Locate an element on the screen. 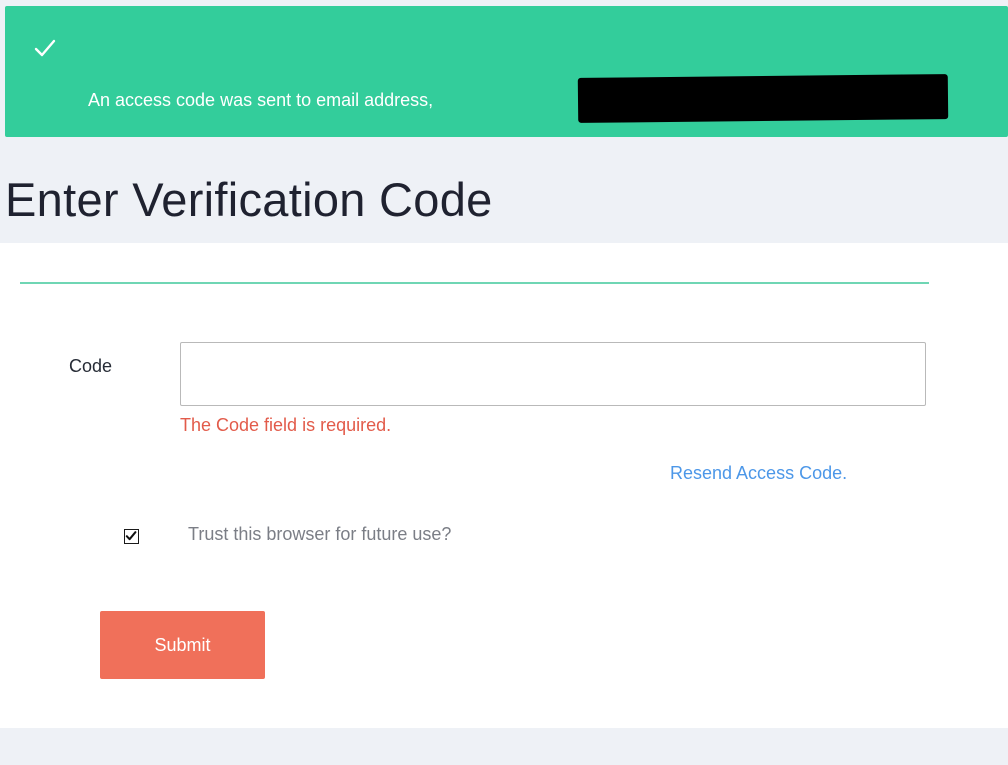  resend-access-code-link: Resend Access Code. is located at coordinates (758, 473).